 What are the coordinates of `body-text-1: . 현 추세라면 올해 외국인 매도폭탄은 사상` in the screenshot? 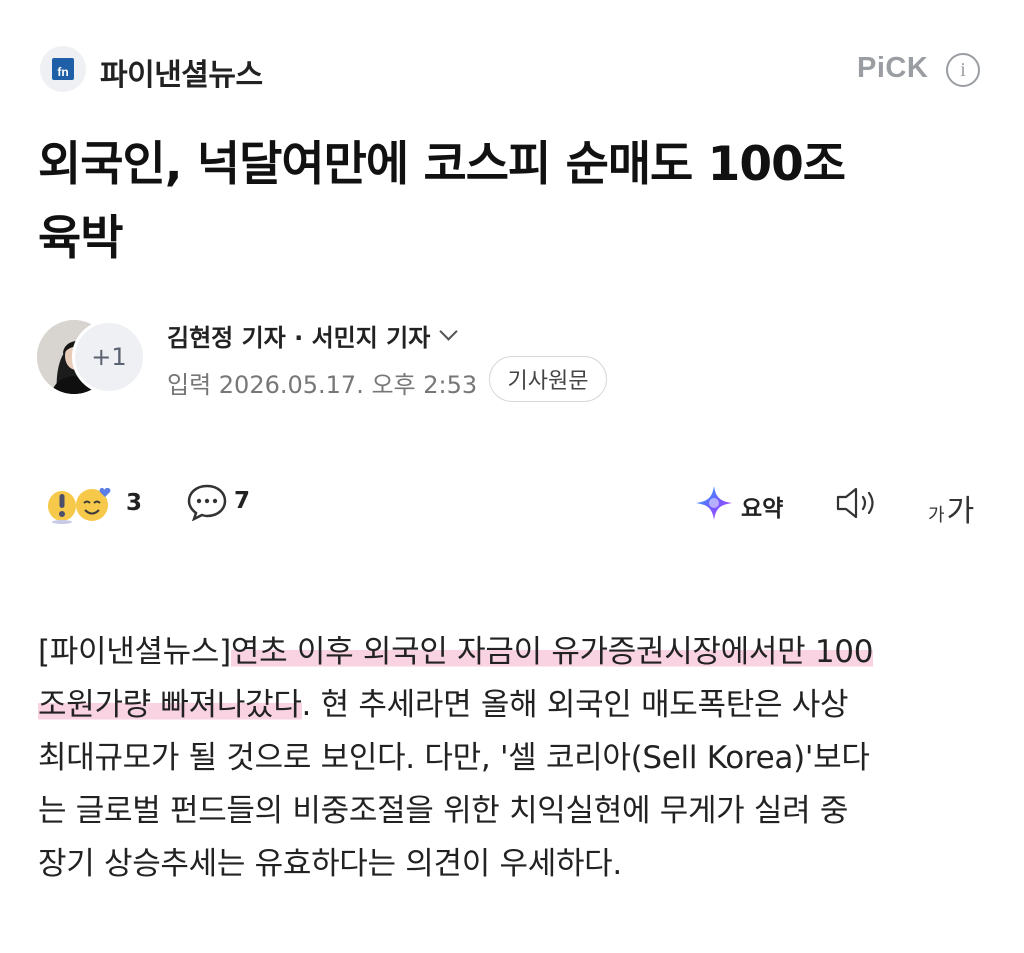 It's located at (575, 705).